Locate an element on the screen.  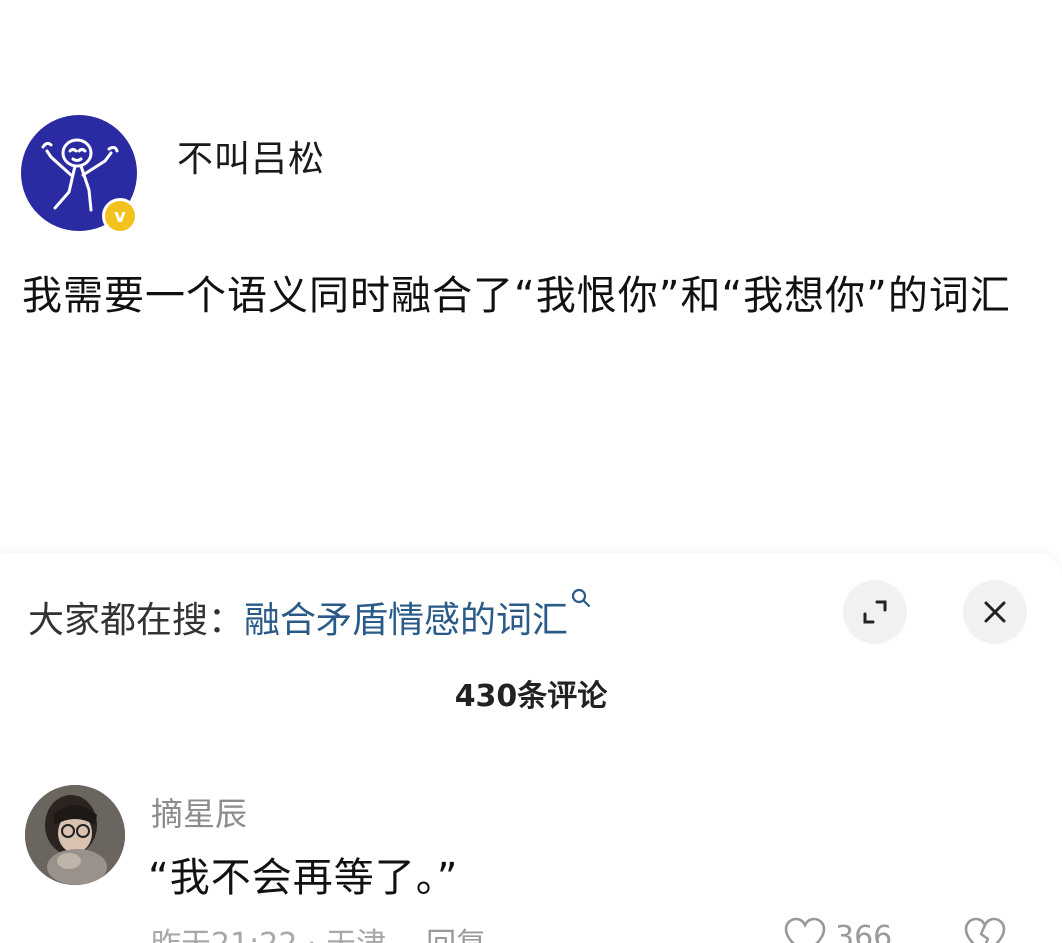
verified-badge-mark: v is located at coordinates (120, 216).